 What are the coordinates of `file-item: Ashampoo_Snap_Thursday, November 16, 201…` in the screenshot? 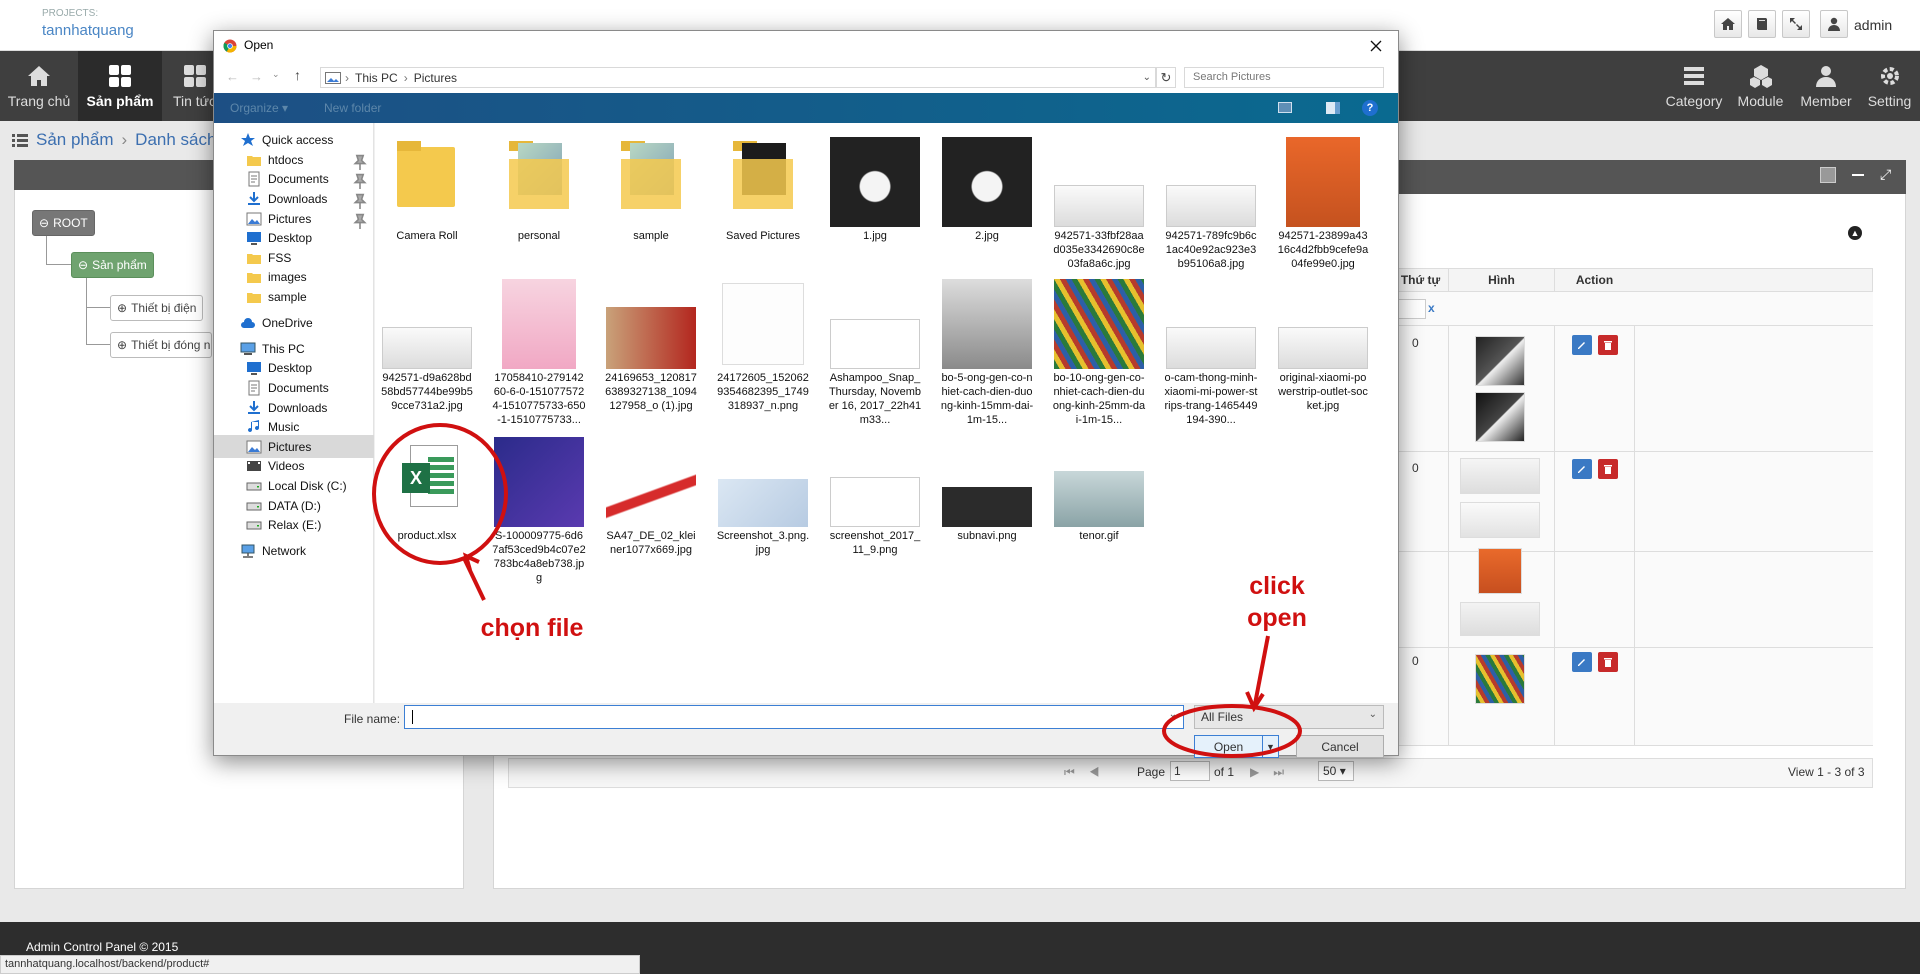 It's located at (875, 358).